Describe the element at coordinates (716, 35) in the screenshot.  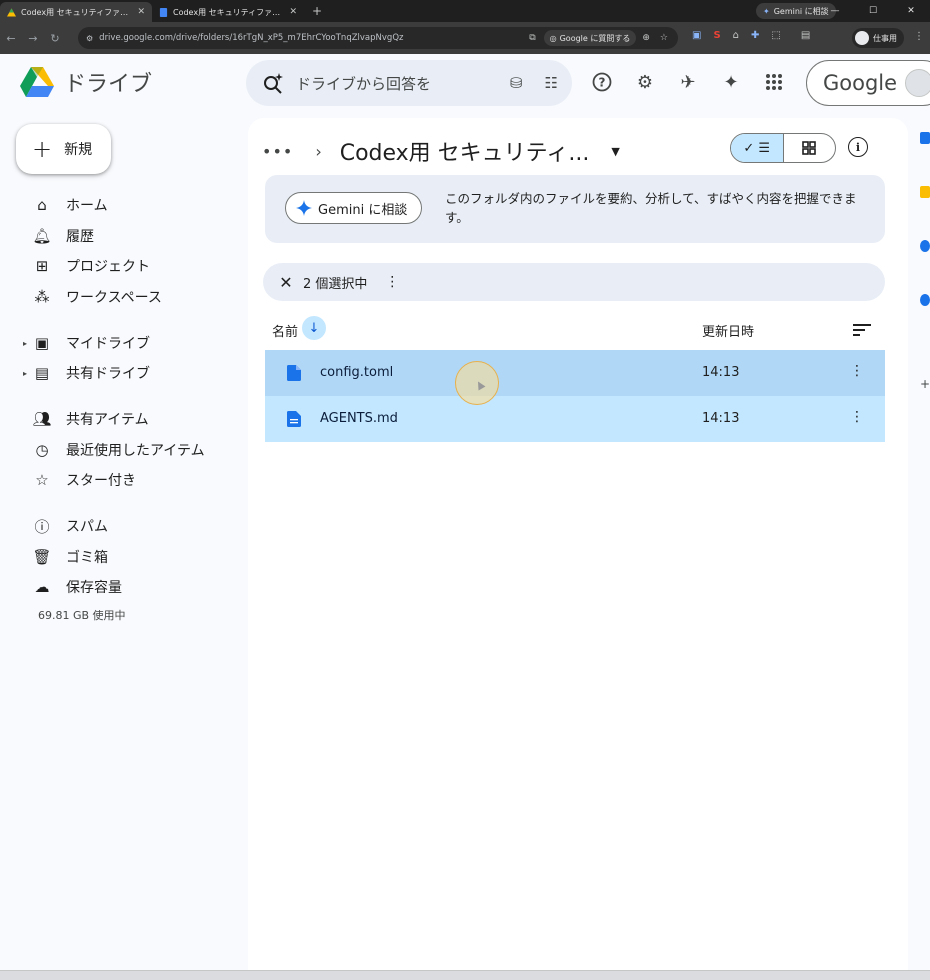
I see `extension-s-icon: S` at that location.